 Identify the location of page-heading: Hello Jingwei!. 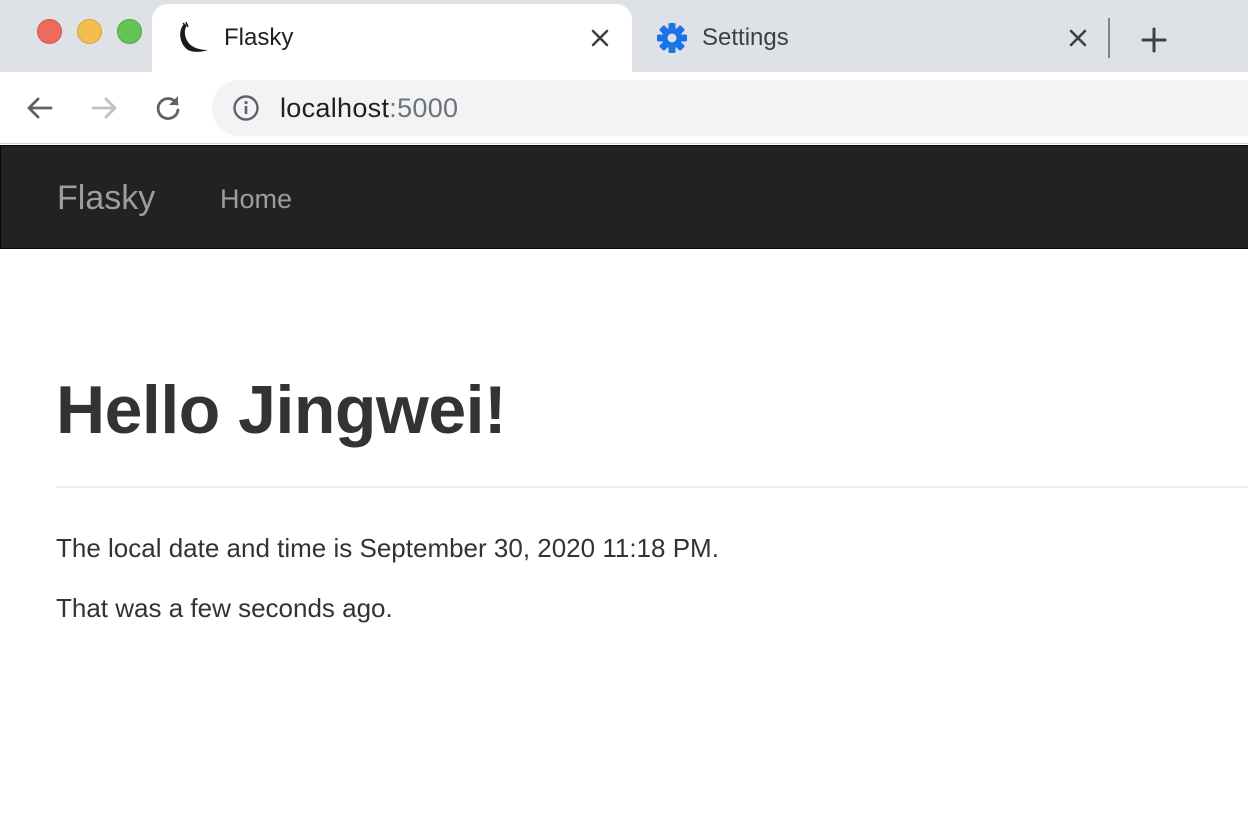
(281, 410).